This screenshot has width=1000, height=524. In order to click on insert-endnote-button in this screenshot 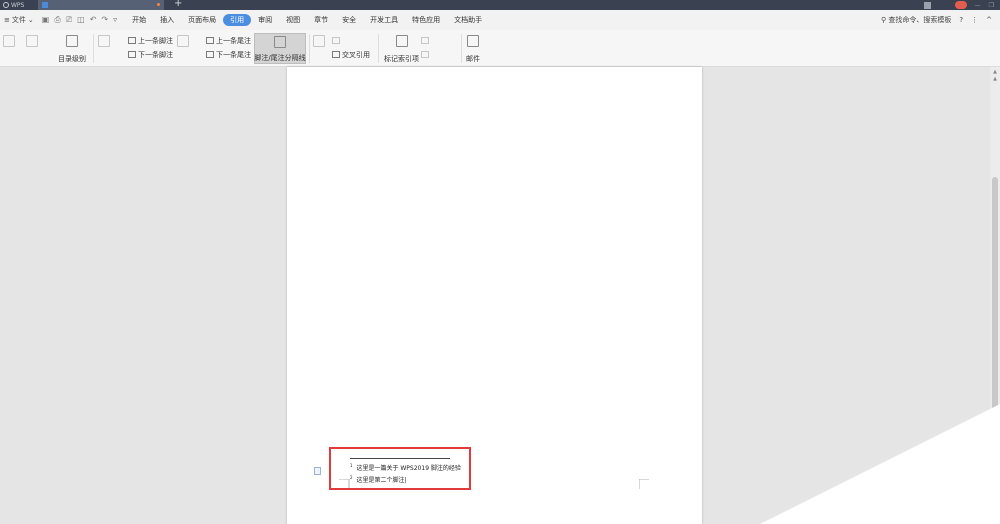, I will do `click(183, 48)`.